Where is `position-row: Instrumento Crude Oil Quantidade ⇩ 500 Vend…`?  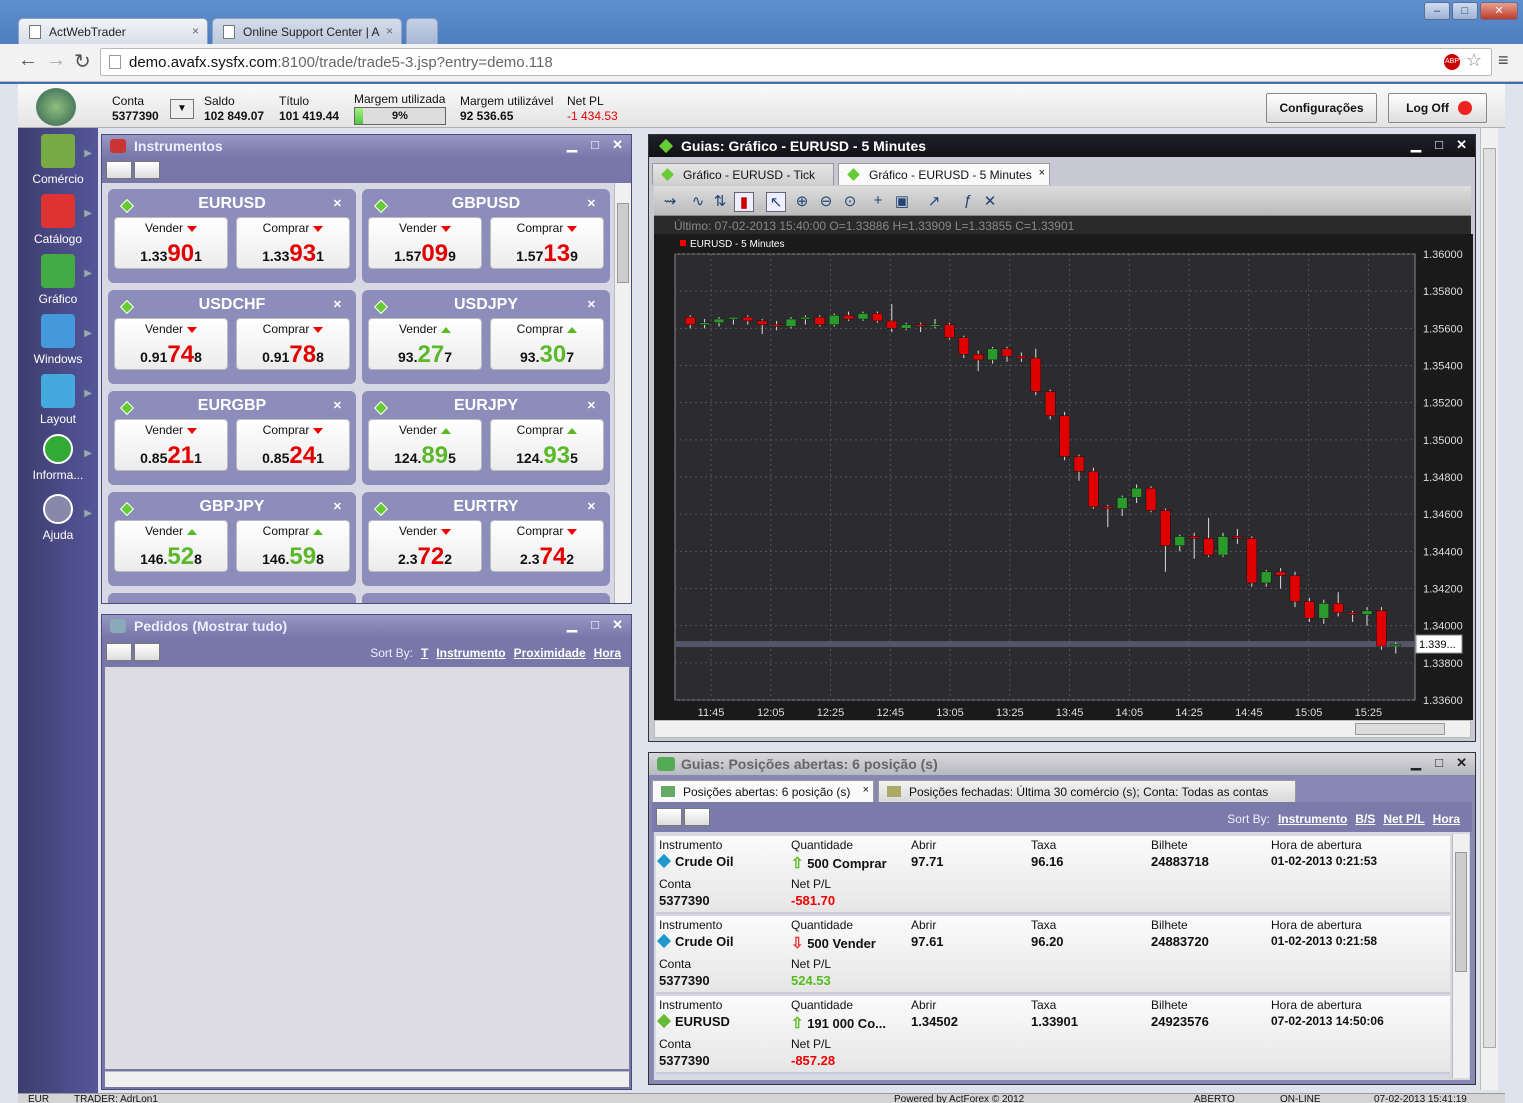
position-row: Instrumento Crude Oil Quantidade ⇩ 500 Vend… is located at coordinates (1053, 955).